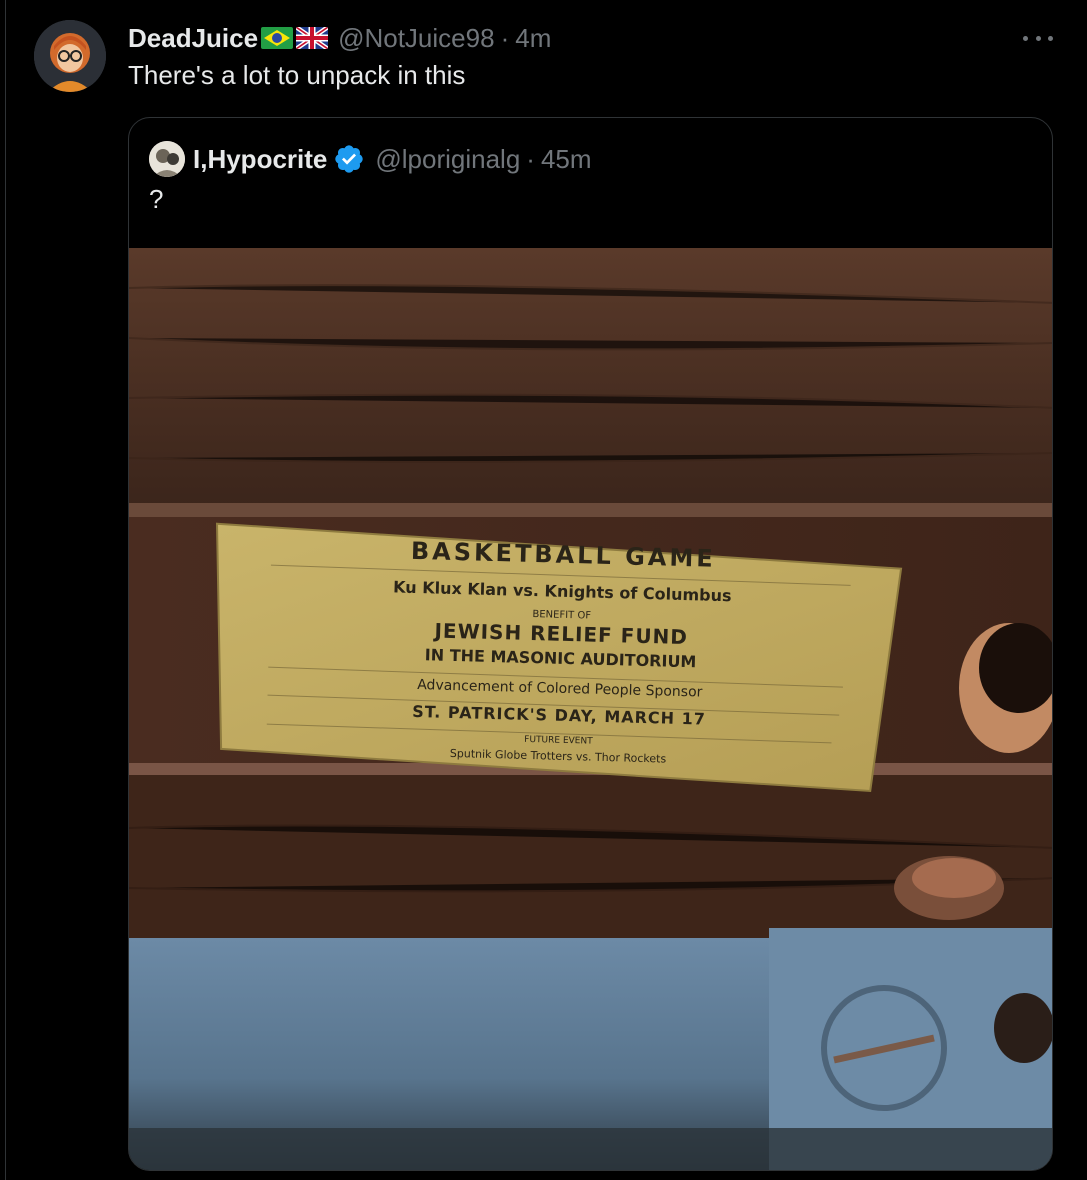 The width and height of the screenshot is (1087, 1180). Describe the element at coordinates (416, 38) in the screenshot. I see `author-handle: @NotJuice98` at that location.